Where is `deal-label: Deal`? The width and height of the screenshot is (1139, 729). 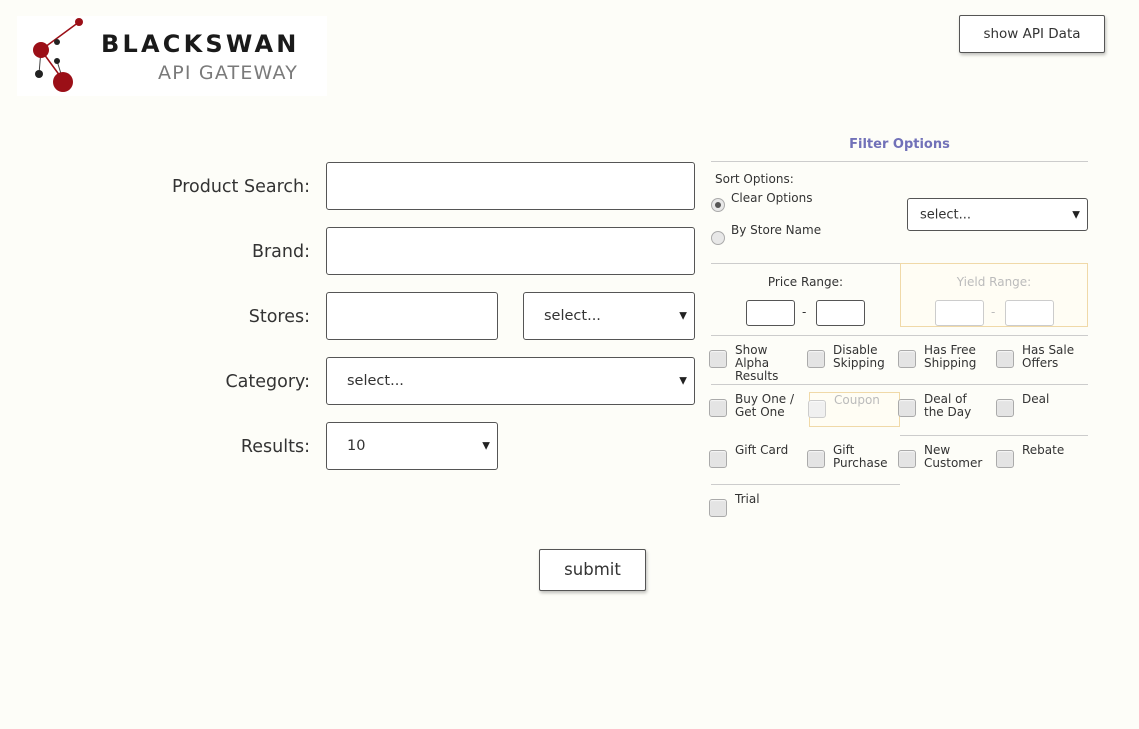
deal-label: Deal is located at coordinates (1036, 399).